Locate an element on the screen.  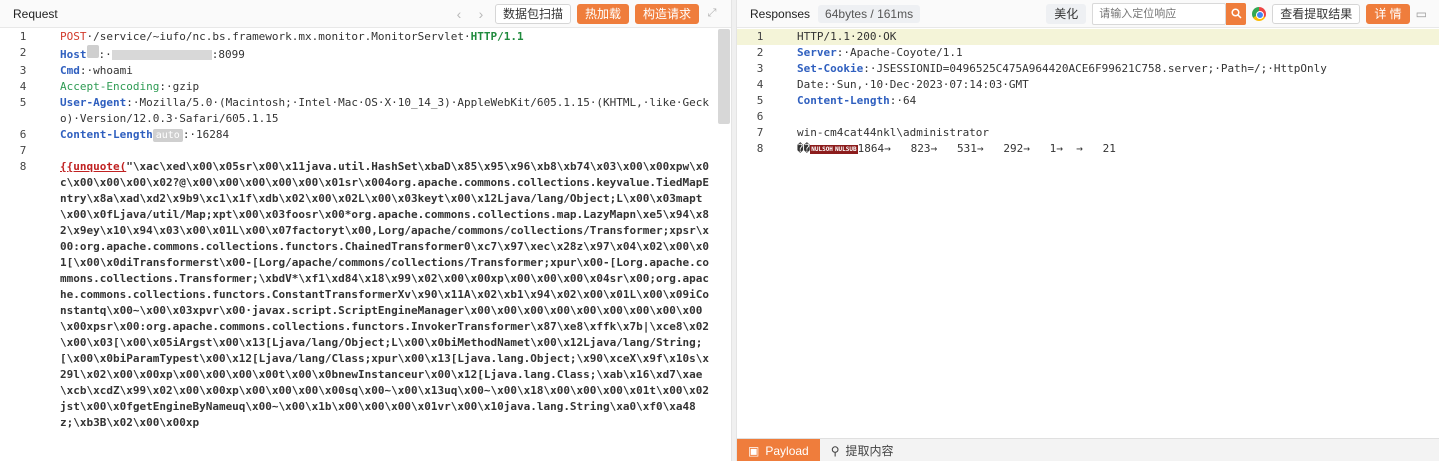
detail-button: 详 情 is located at coordinates (1388, 13).